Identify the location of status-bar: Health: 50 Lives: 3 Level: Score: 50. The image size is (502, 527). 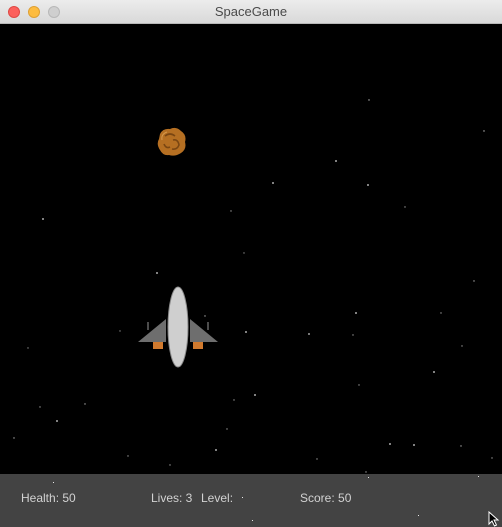
(251, 500).